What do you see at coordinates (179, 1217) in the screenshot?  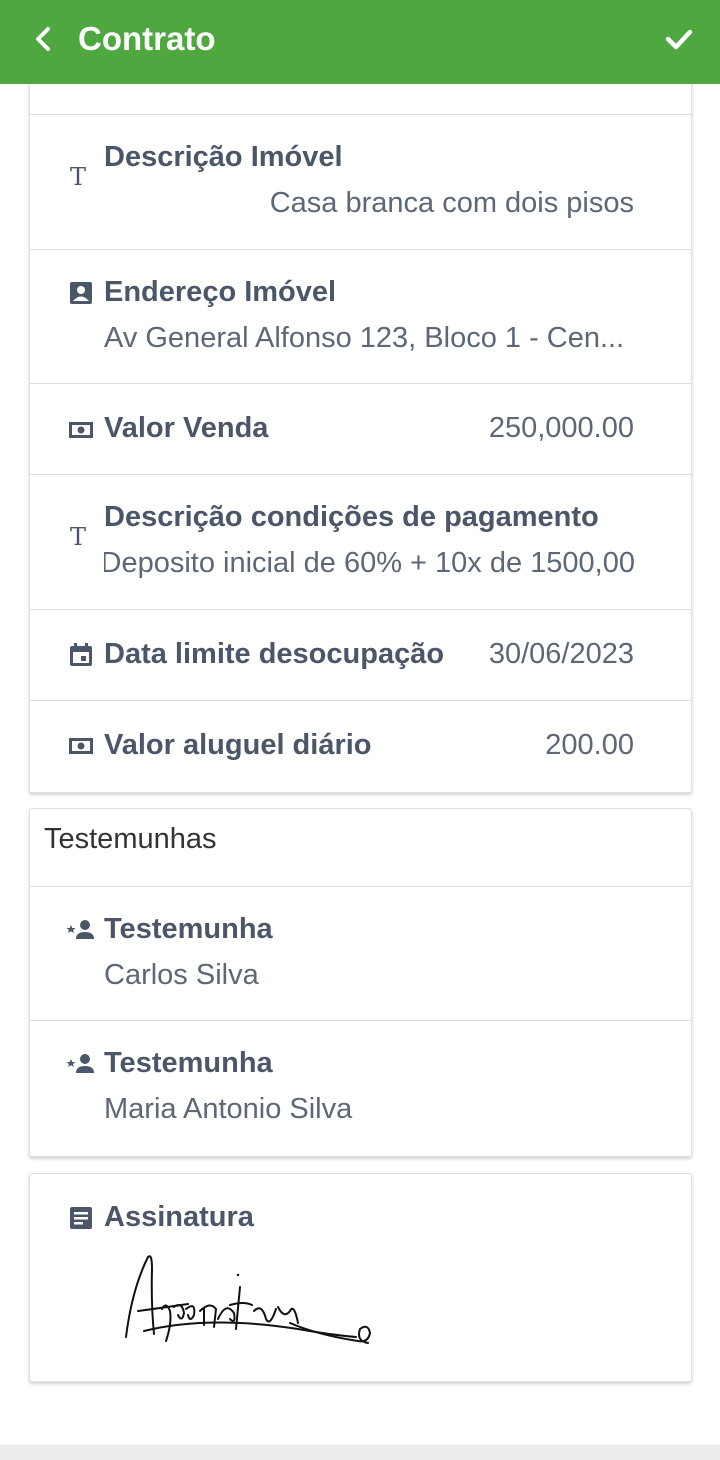 I see `field-label: Assinatura` at bounding box center [179, 1217].